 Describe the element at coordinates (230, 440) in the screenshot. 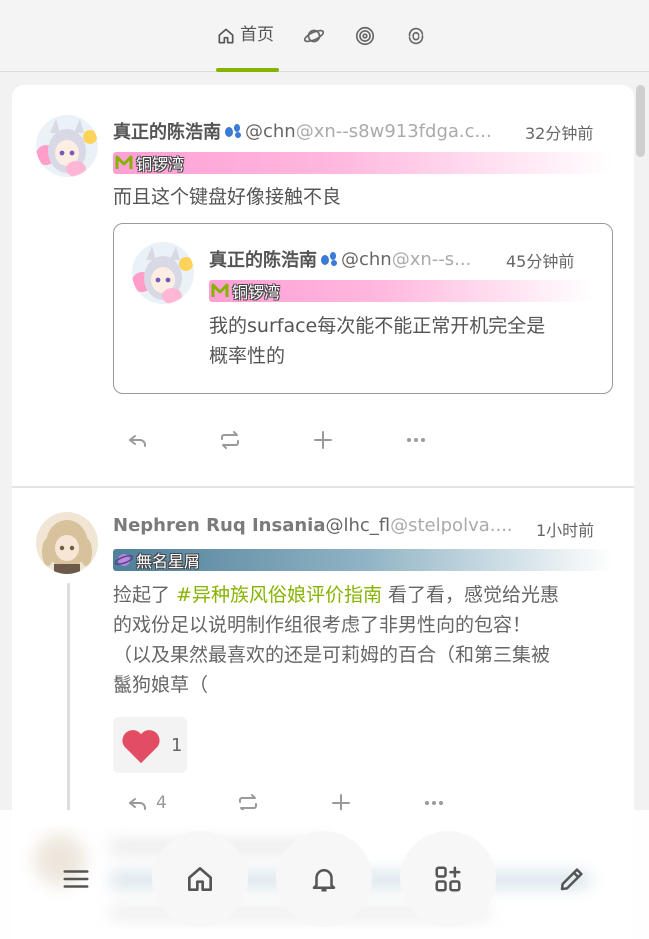

I see `renote-icon` at that location.